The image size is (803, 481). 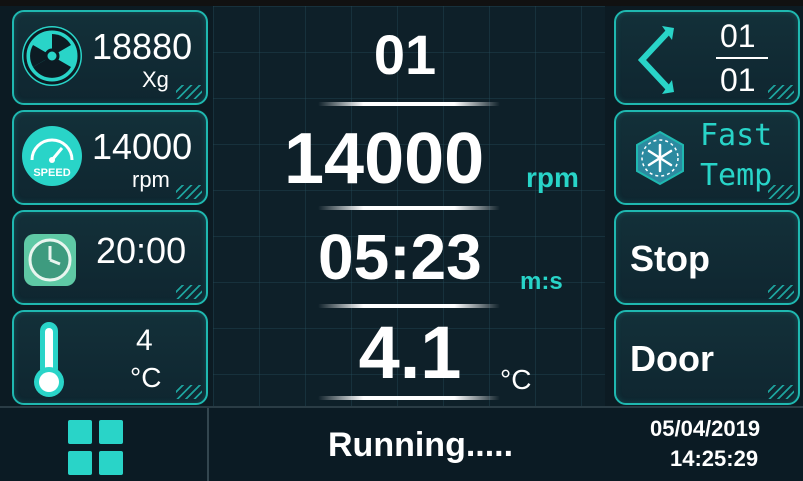 I want to click on speed-icon-label: SPEED, so click(x=51, y=173).